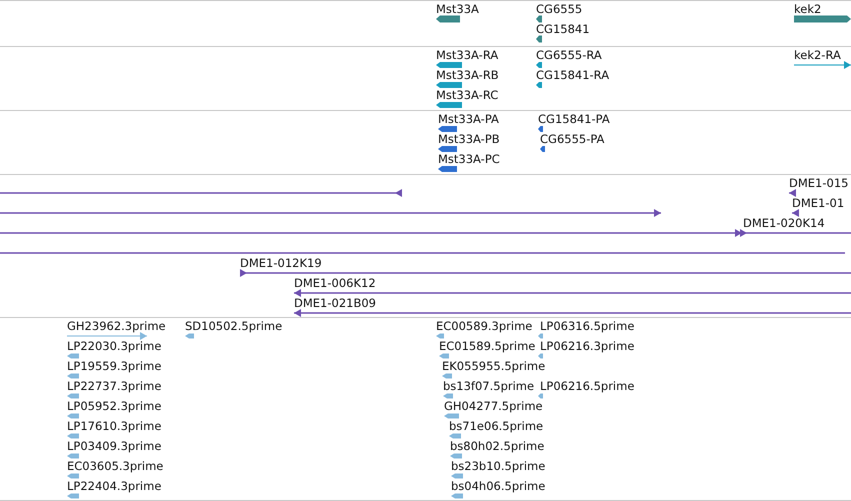  I want to click on feature-label: Mst33A-RC, so click(467, 95).